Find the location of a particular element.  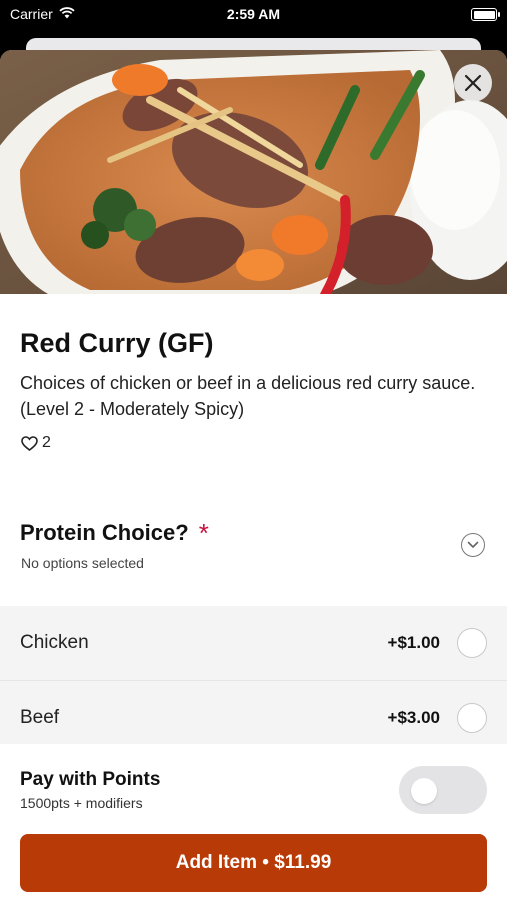

item-title: Red Curry (GF) is located at coordinates (117, 343).